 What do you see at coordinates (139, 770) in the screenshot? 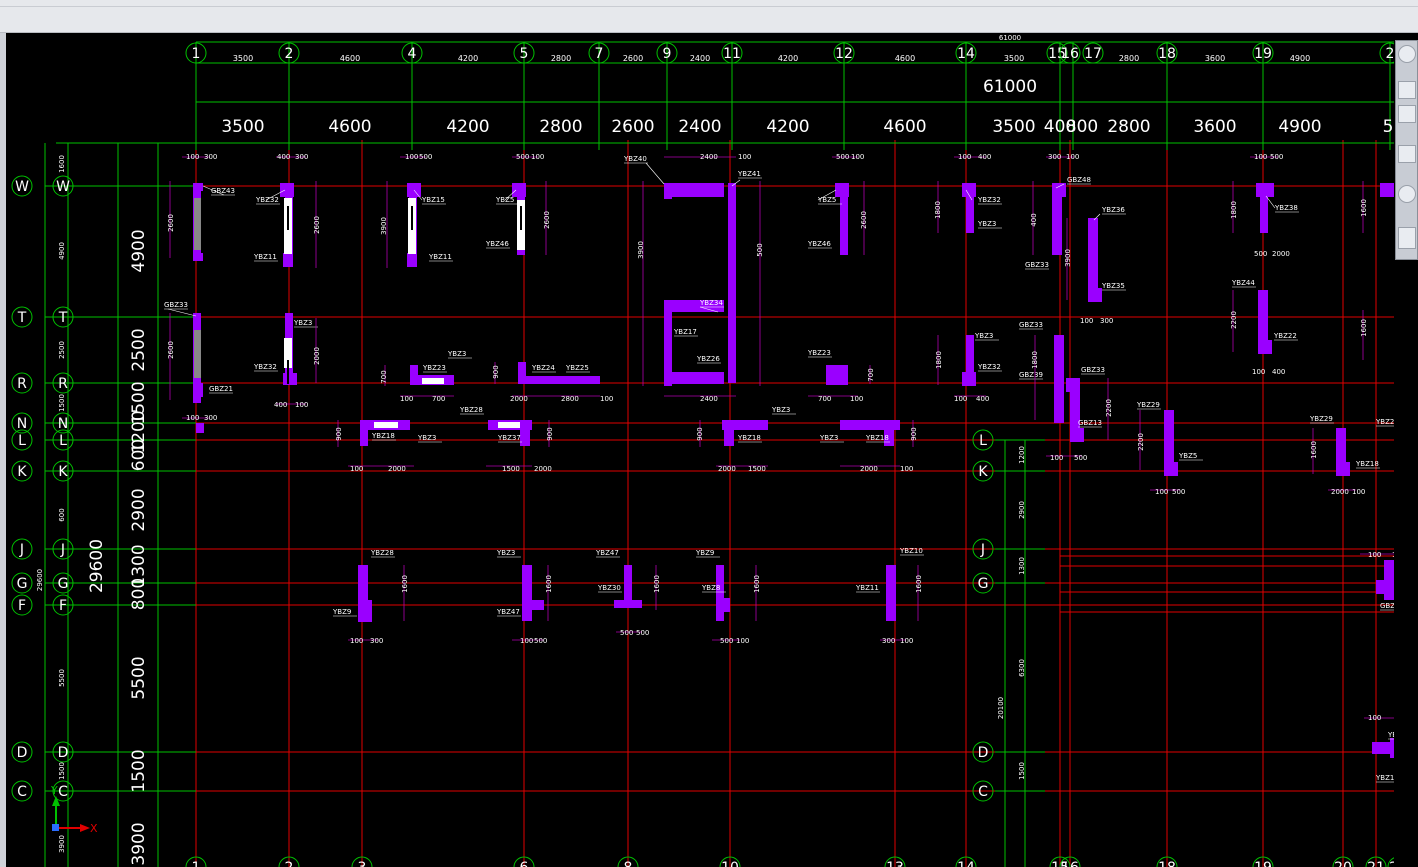
I see `left-big-dimension: 1500` at bounding box center [139, 770].